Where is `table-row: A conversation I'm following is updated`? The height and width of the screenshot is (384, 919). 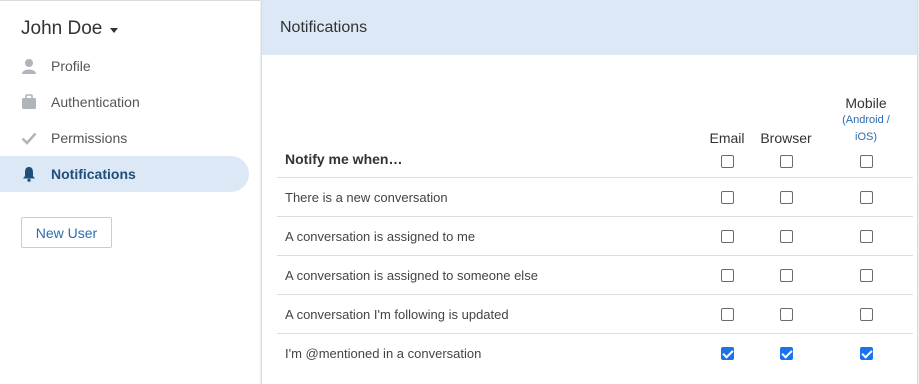
table-row: A conversation I'm following is updated is located at coordinates (595, 314).